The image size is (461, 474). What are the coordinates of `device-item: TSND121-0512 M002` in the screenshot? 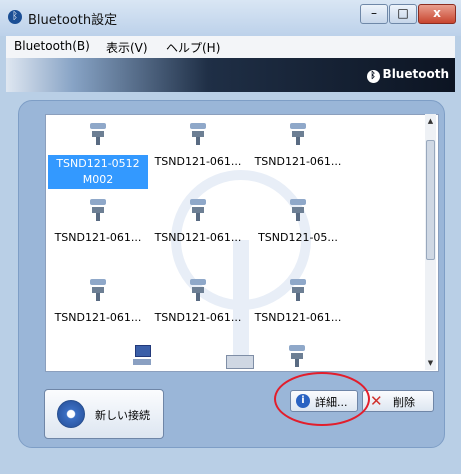 It's located at (98, 152).